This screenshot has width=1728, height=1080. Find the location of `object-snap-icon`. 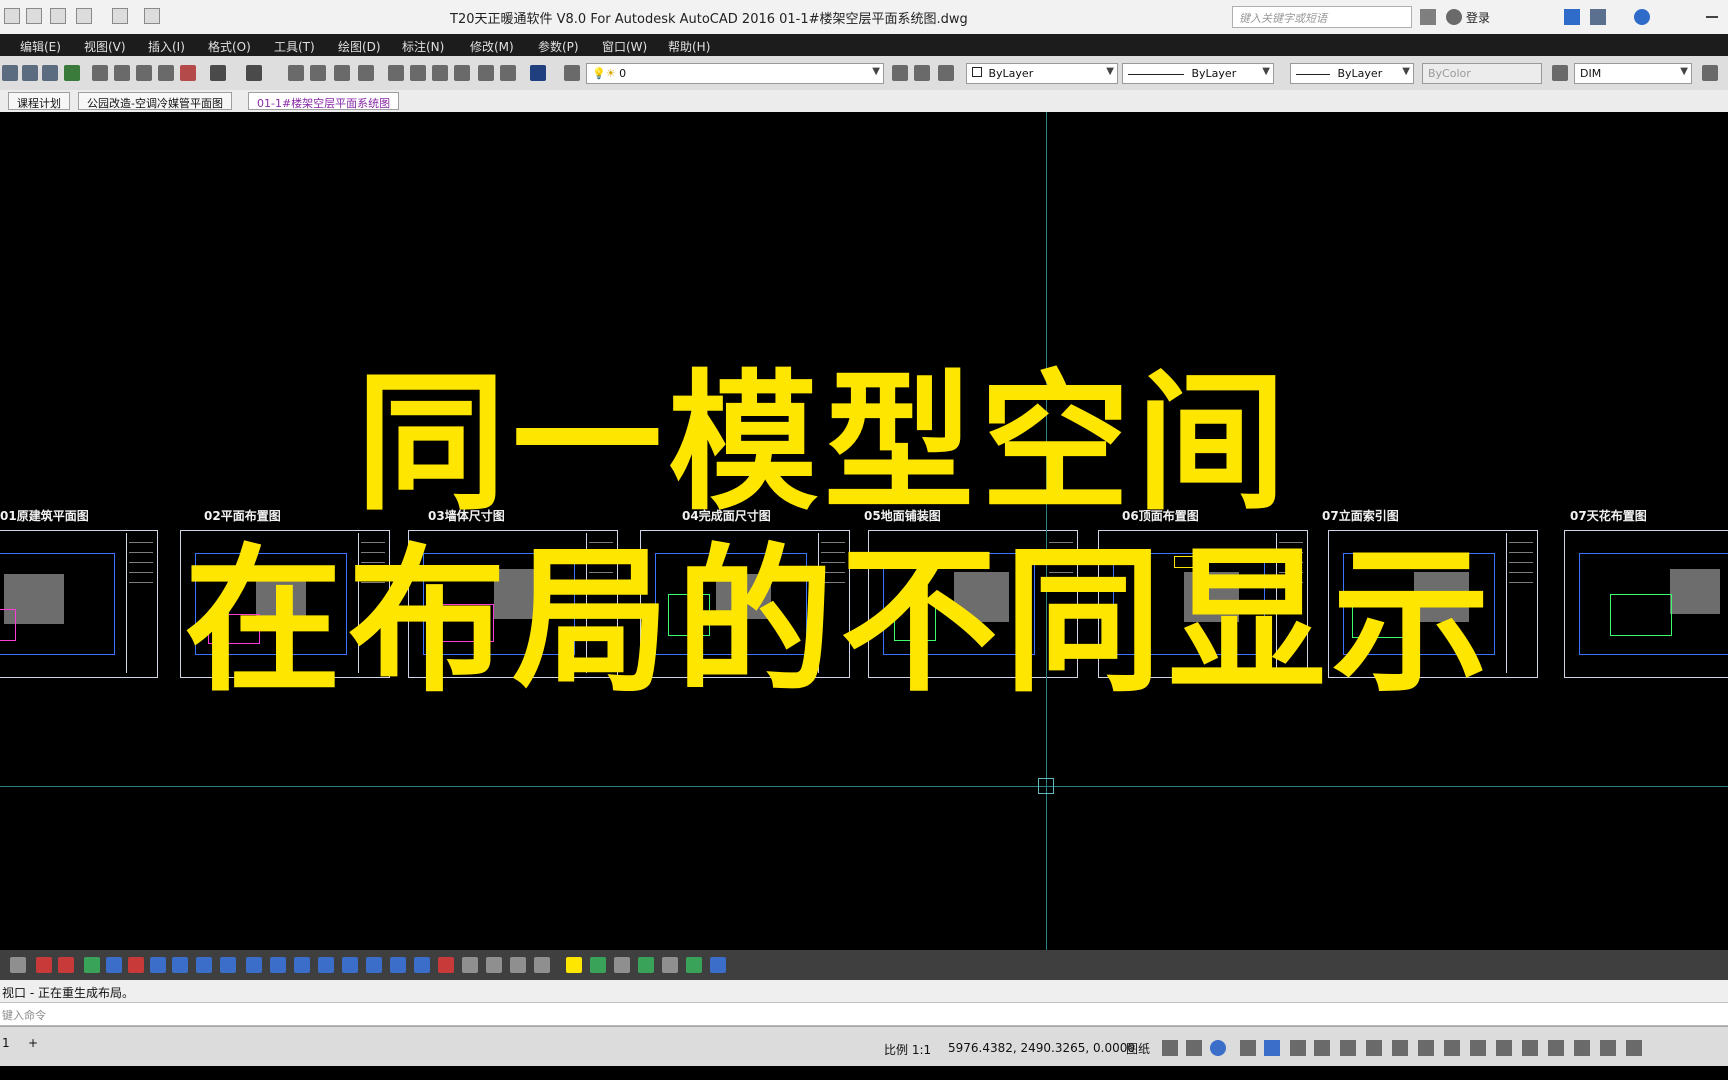

object-snap-icon is located at coordinates (1248, 1048).